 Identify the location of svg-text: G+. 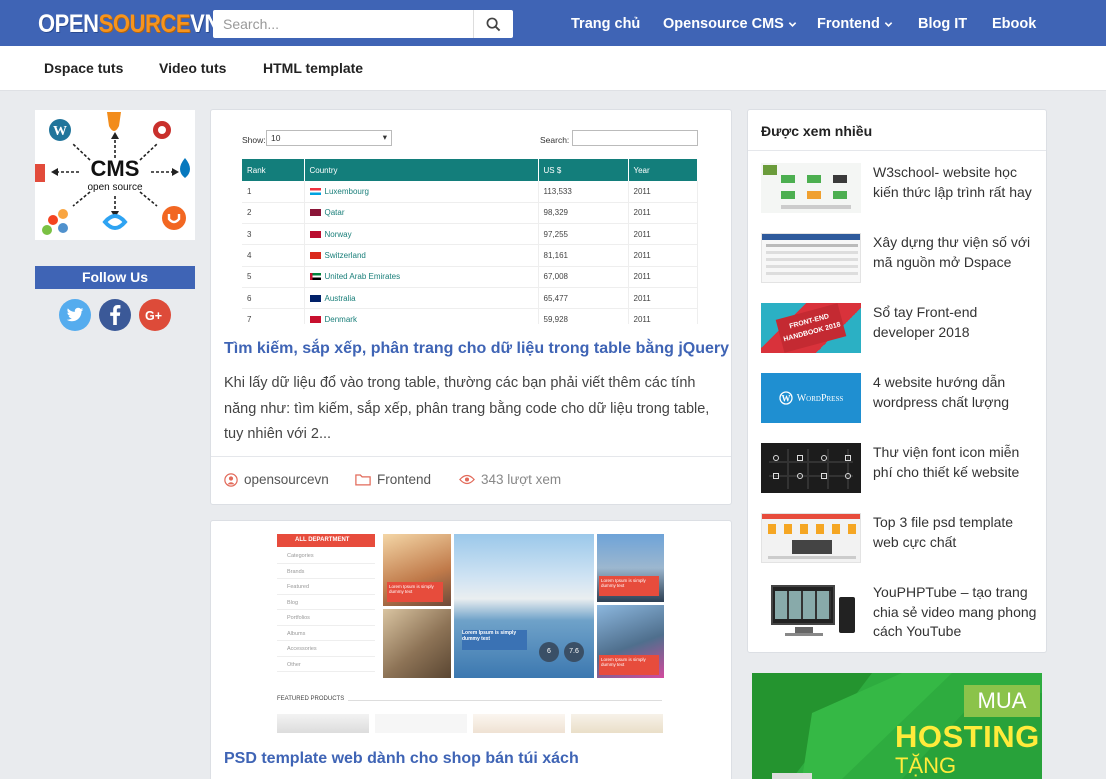
(153, 315).